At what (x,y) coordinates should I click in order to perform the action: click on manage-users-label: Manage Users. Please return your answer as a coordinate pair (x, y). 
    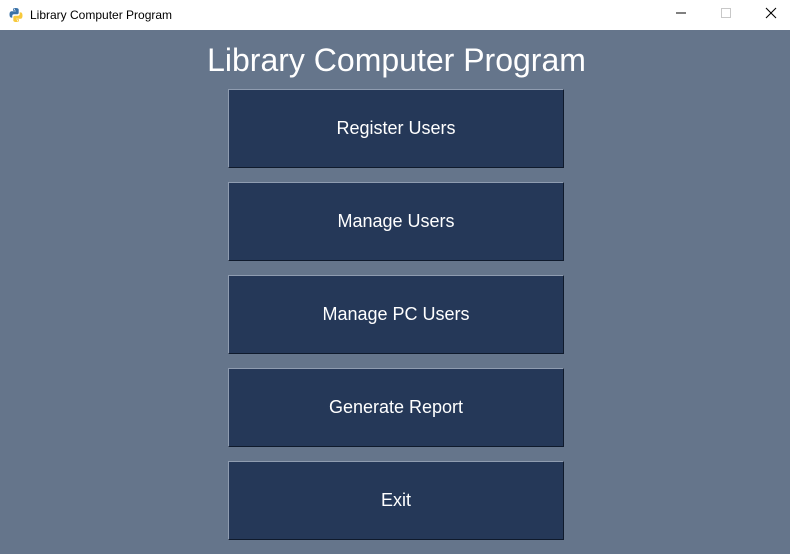
    Looking at the image, I should click on (396, 221).